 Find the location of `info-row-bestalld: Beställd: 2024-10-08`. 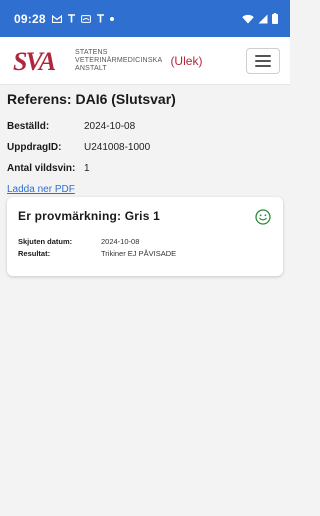

info-row-bestalld: Beställd: 2024-10-08 is located at coordinates (145, 126).